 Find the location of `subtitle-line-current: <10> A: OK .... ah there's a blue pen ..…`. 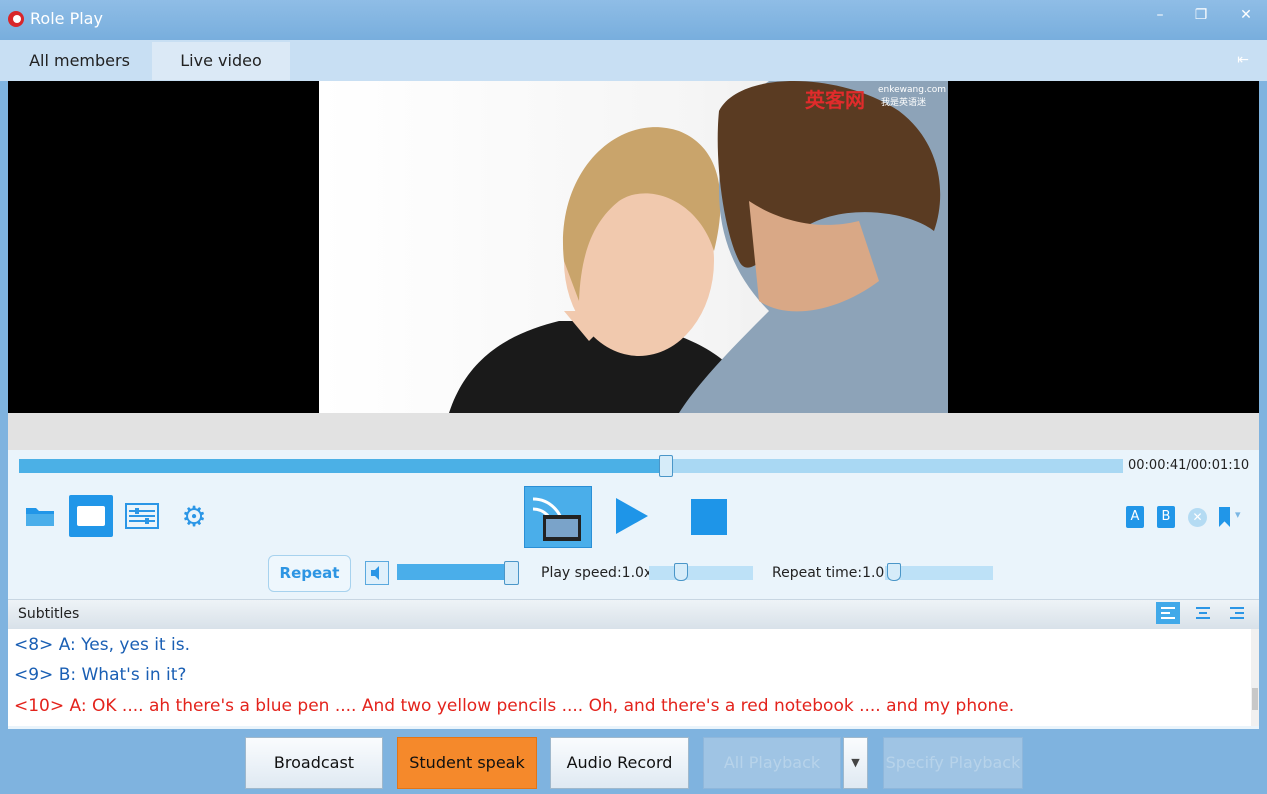

subtitle-line-current: <10> A: OK .... ah there's a blue pen ..… is located at coordinates (514, 706).